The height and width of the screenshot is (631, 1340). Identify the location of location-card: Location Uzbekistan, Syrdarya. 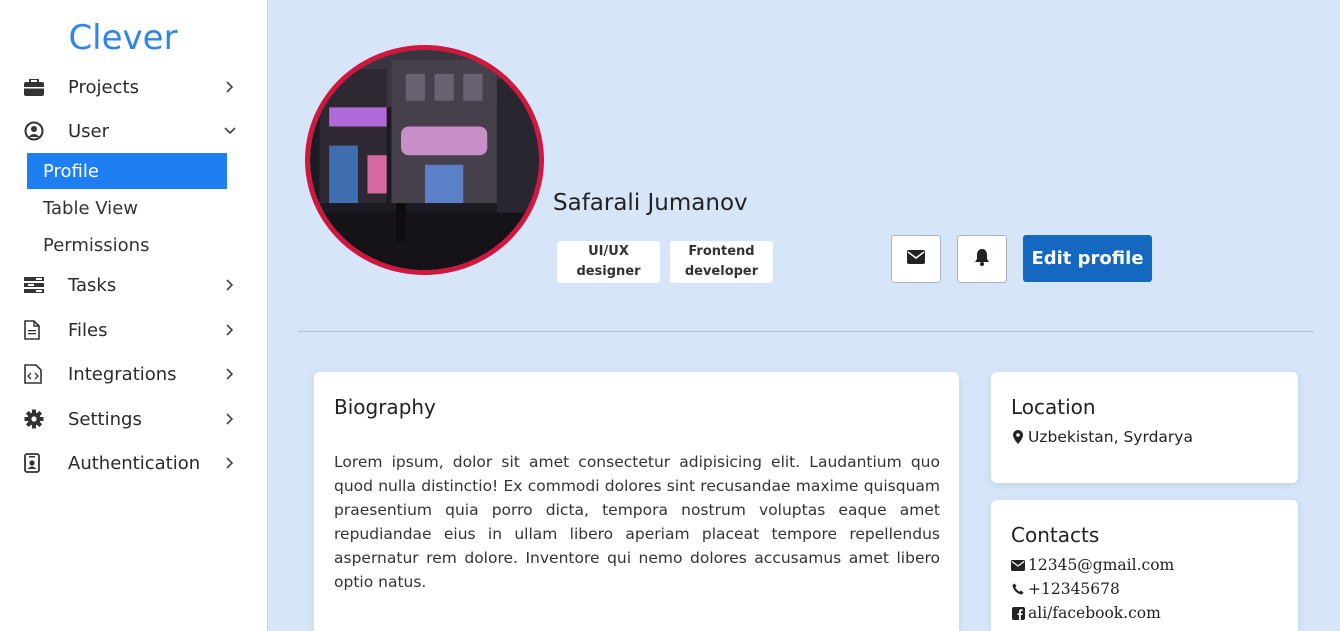
(1144, 427).